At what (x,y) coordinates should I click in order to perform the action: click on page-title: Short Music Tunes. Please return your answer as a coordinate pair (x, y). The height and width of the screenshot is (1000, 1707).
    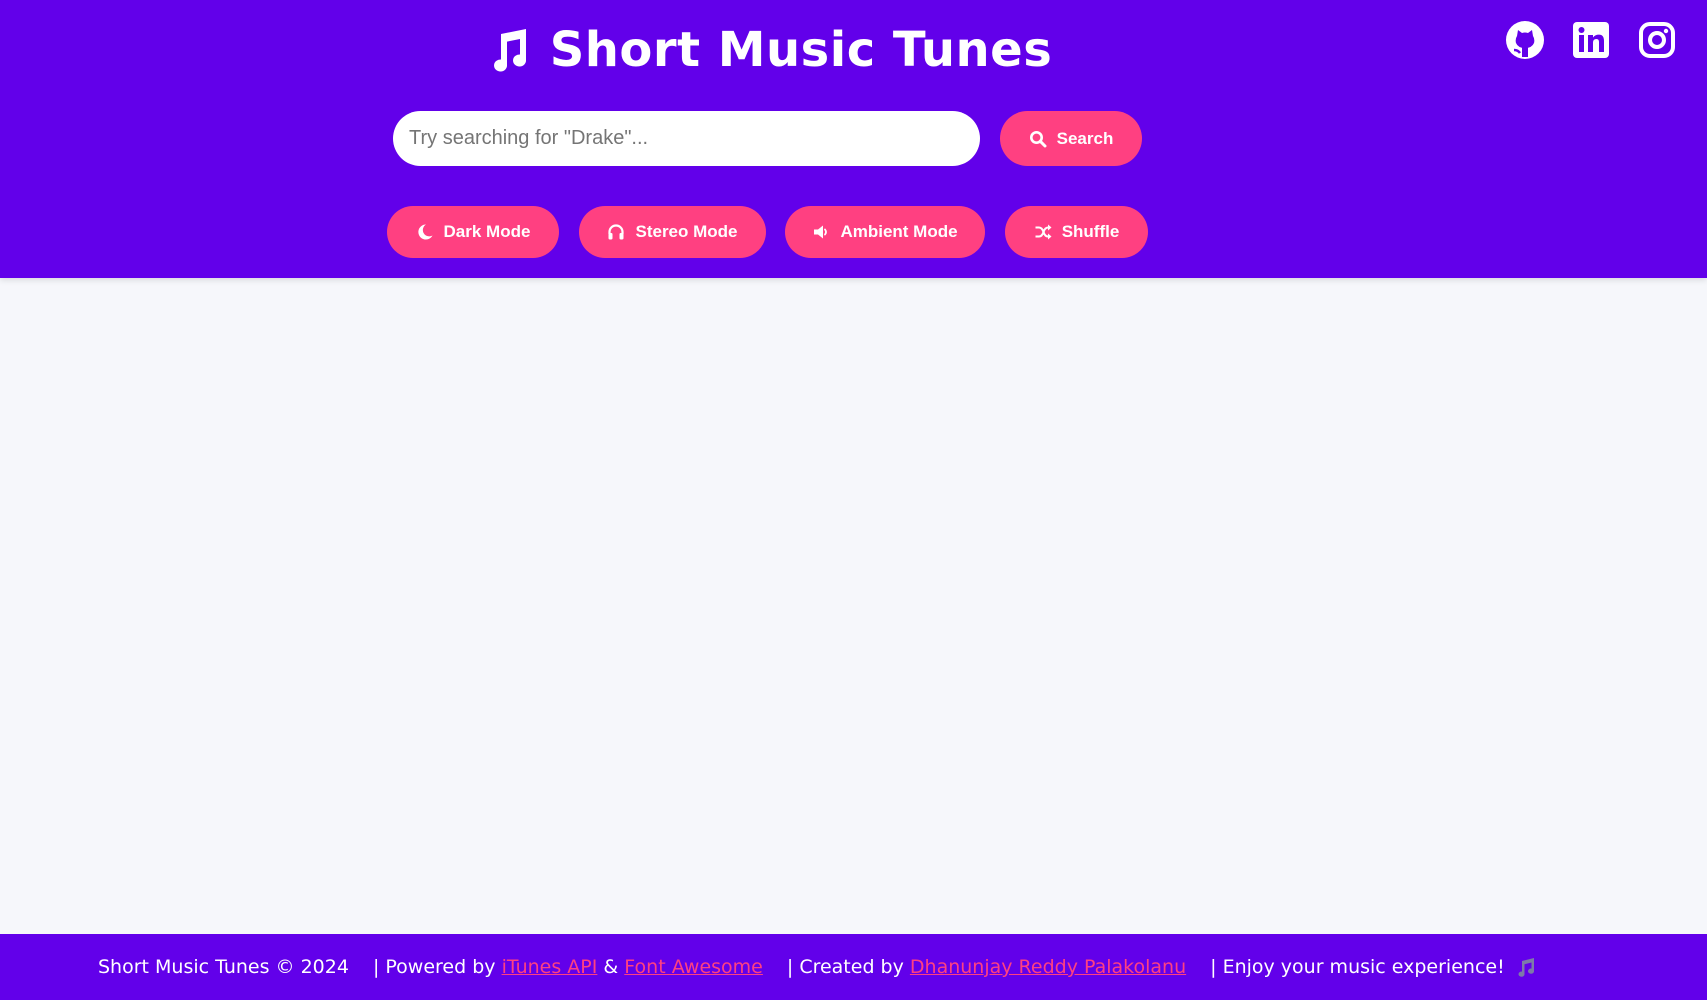
    Looking at the image, I should click on (768, 50).